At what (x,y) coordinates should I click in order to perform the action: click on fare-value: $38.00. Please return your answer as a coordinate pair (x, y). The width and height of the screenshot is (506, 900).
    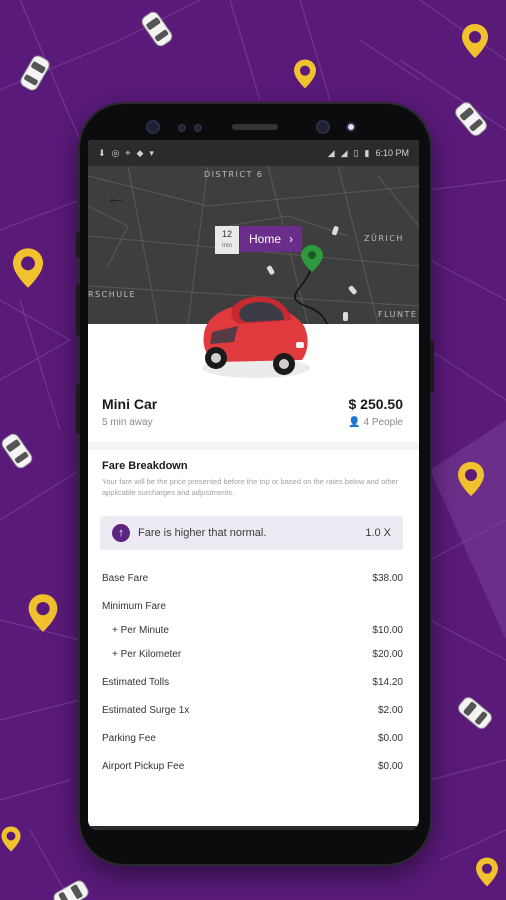
    Looking at the image, I should click on (387, 578).